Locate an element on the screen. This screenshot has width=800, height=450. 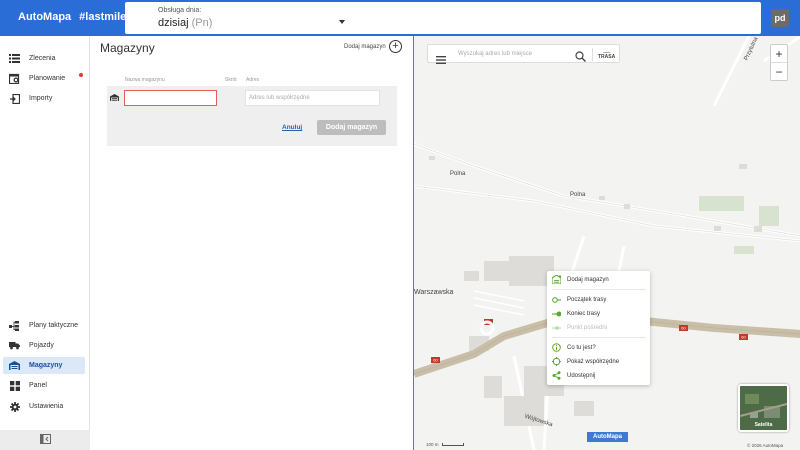
warehouse-address-input: Adres lub współrzędne is located at coordinates (312, 98).